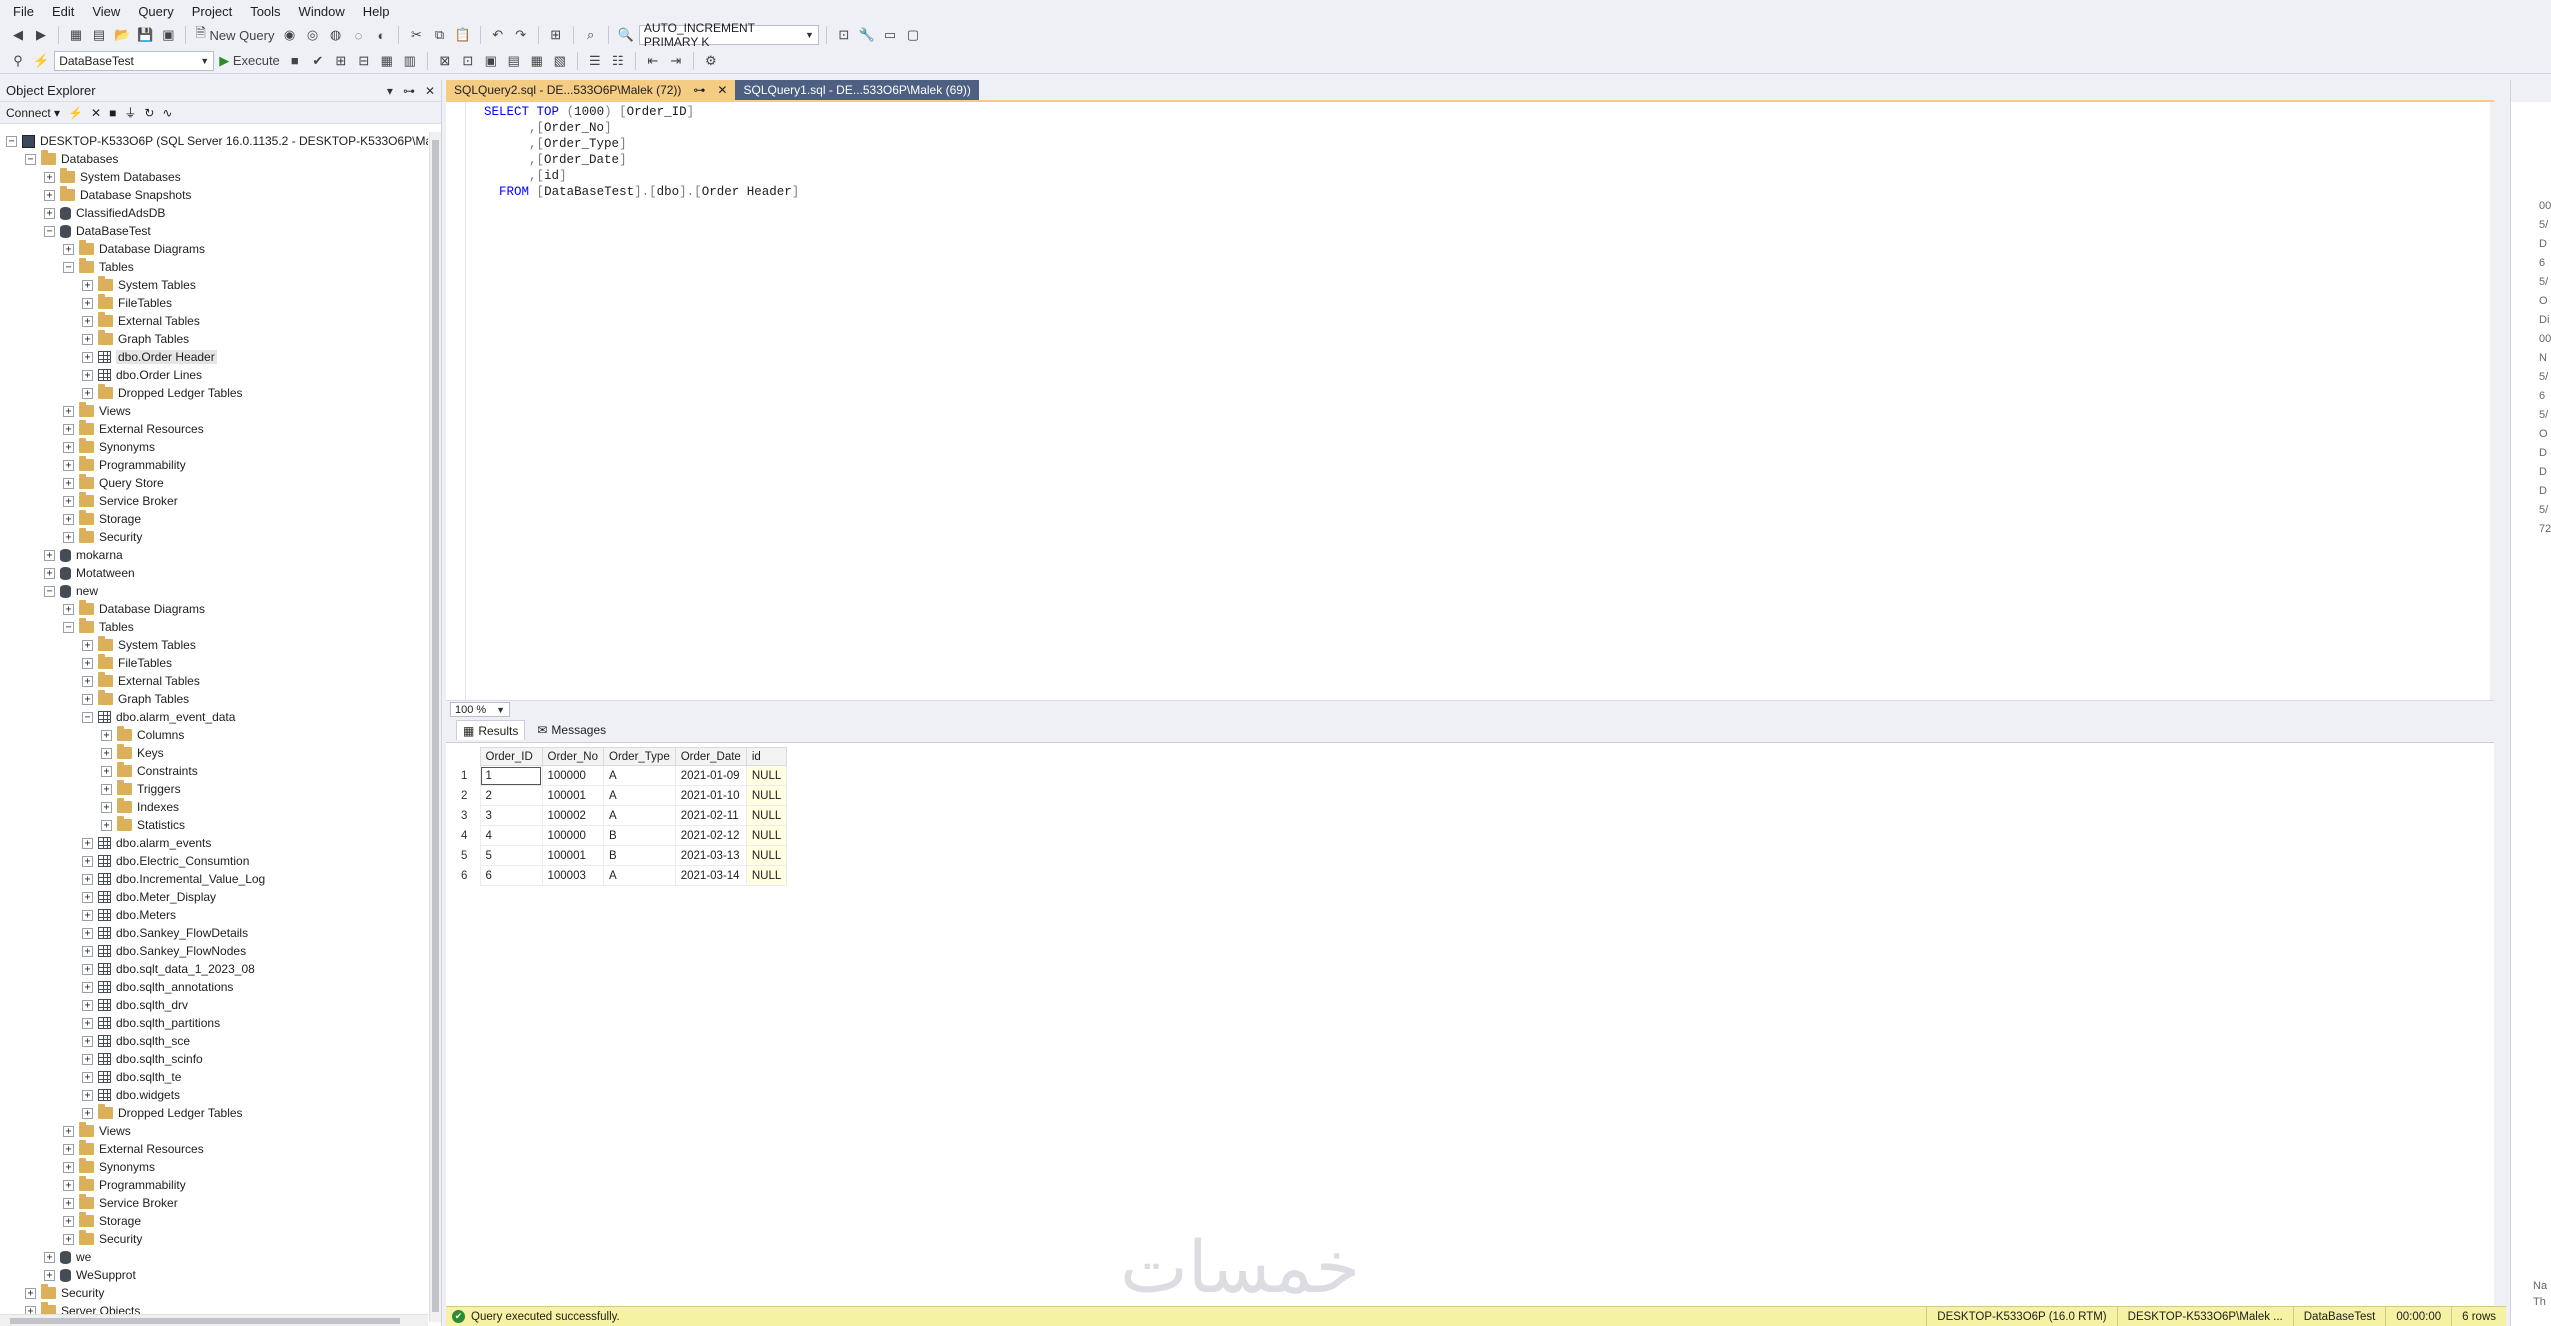  I want to click on menu-view: View, so click(106, 11).